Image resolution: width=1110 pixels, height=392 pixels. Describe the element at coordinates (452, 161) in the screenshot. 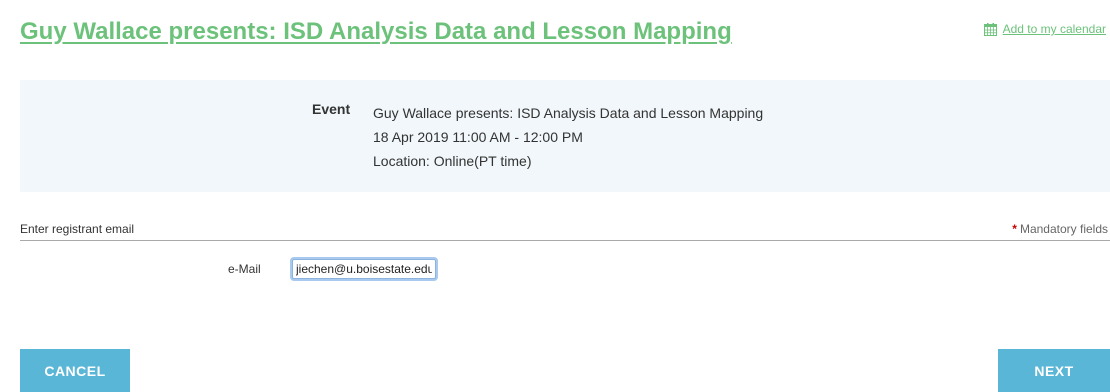

I see `event-location: Location: Online(PT time)` at that location.